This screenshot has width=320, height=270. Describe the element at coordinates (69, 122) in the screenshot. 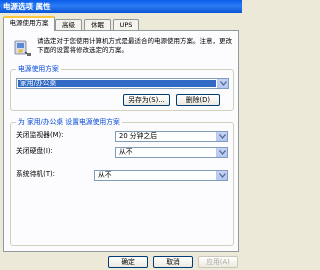

I see `scheme-settings-group-title: 为 家用/办公桌 设置电源使用方案` at that location.